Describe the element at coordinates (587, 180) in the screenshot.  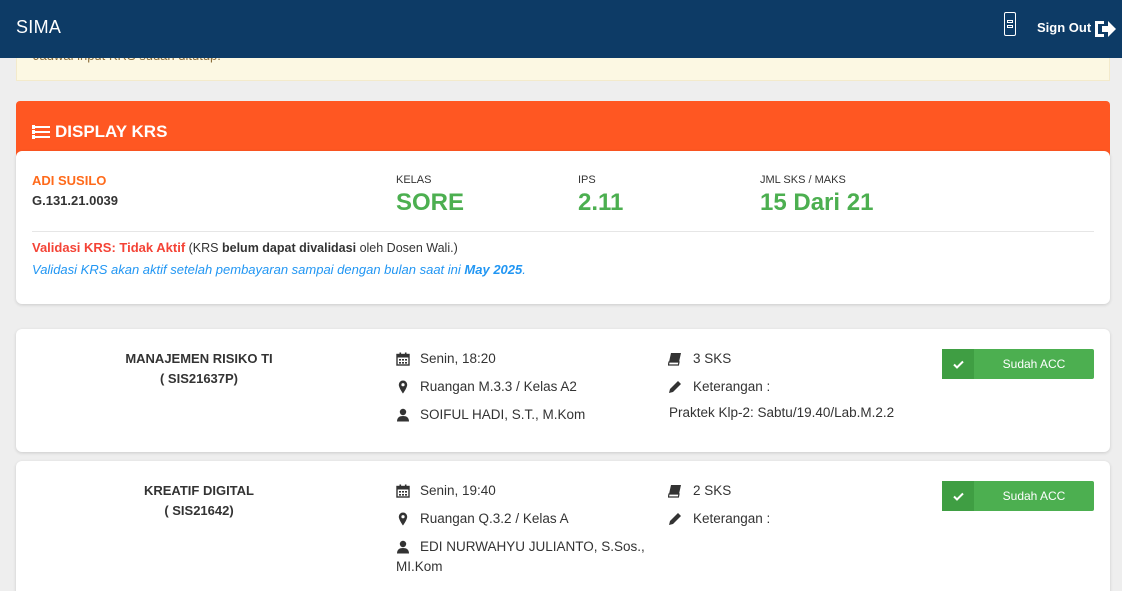
I see `ips-label: IPS` at that location.